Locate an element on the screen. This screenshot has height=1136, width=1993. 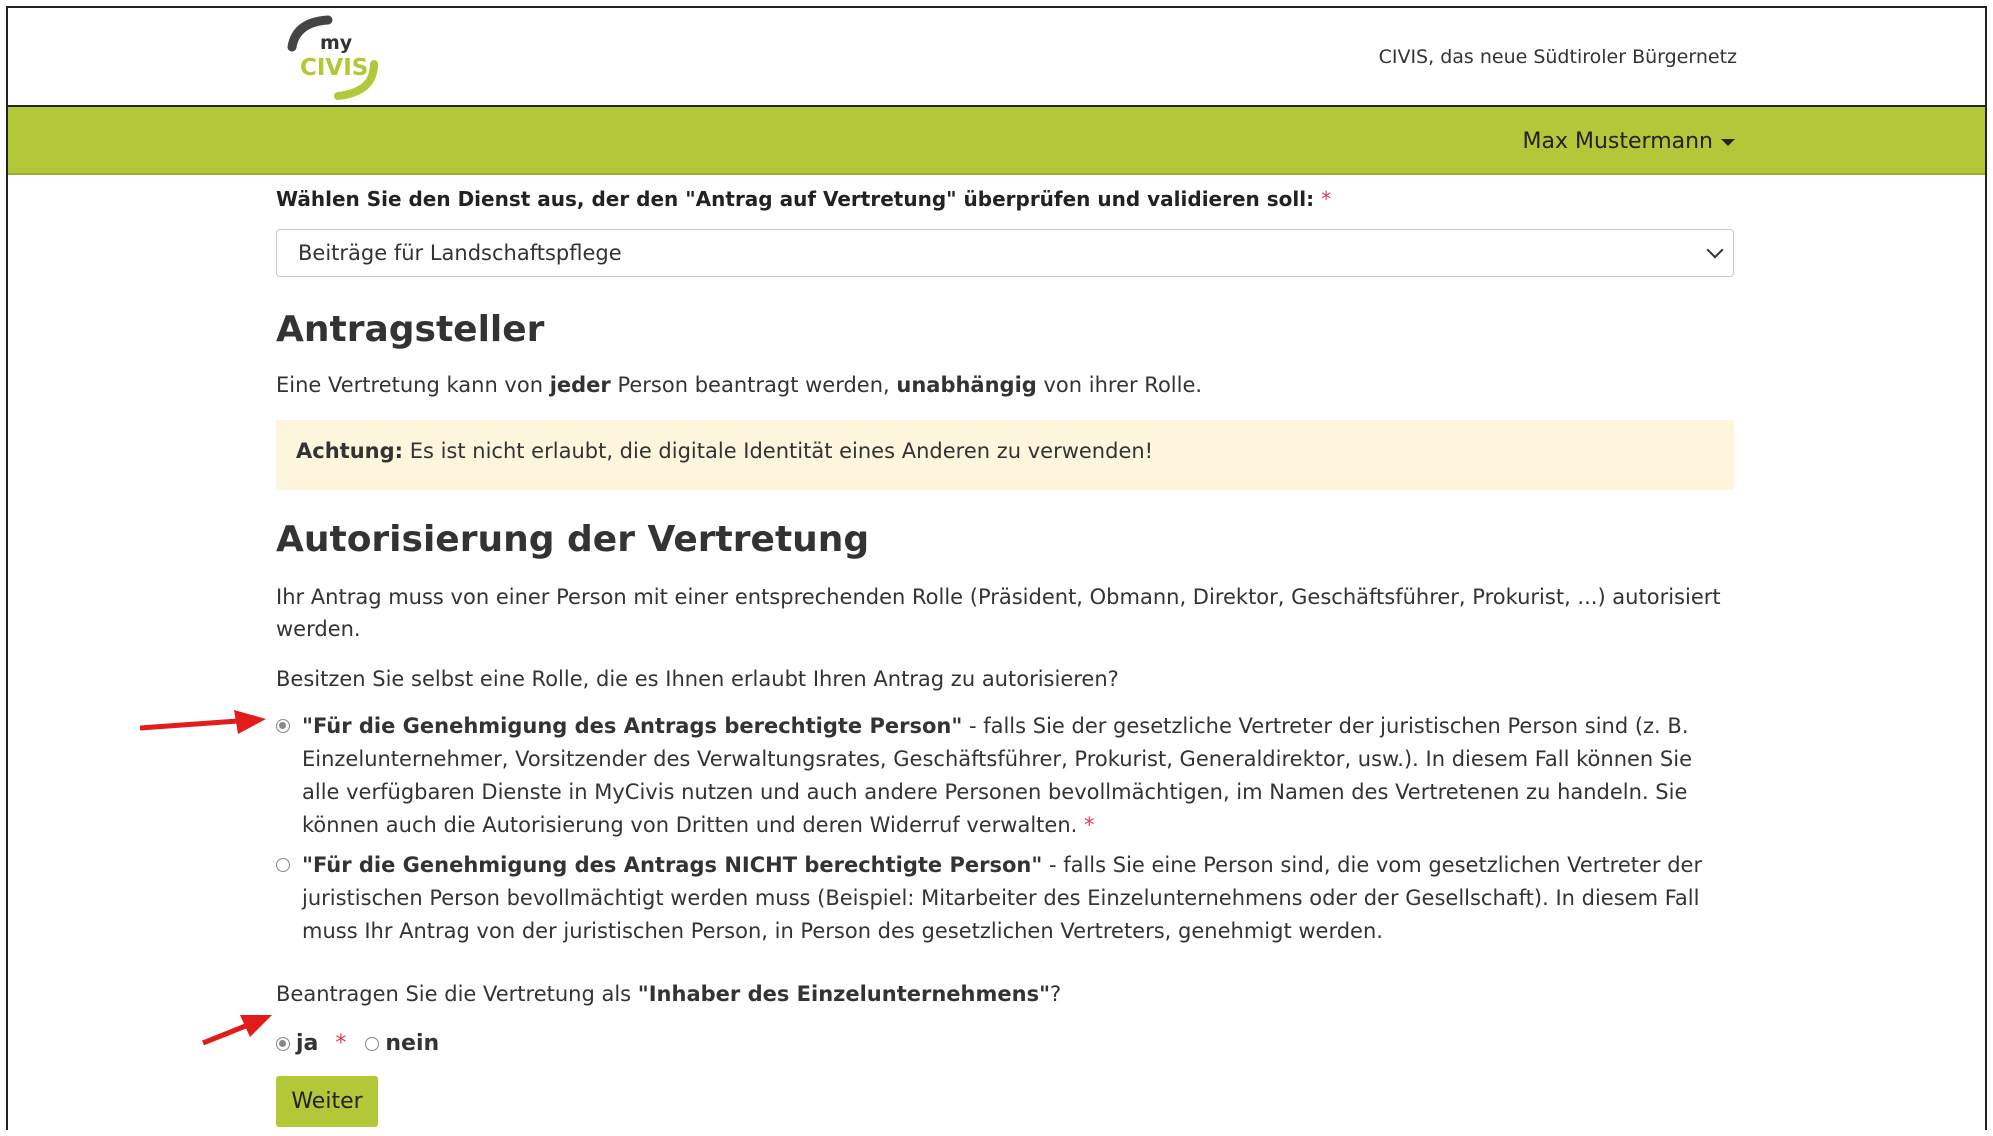
owner-question-text: Beantragen Sie die Vertretung als is located at coordinates (457, 994).